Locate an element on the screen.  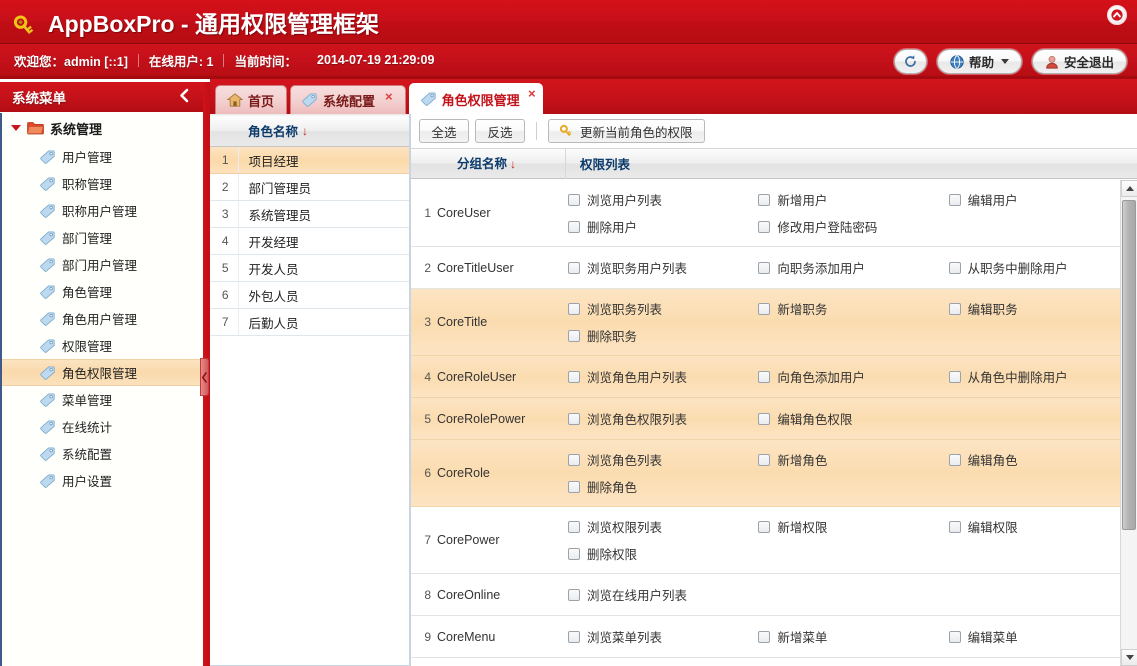
sidebar-resize-handle is located at coordinates (204, 377).